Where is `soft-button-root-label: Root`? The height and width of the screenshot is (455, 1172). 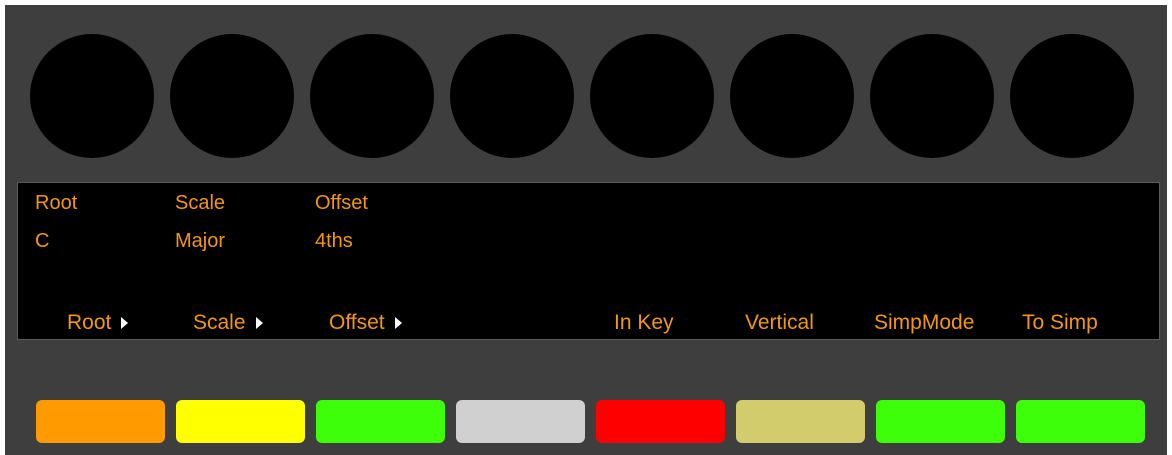 soft-button-root-label: Root is located at coordinates (89, 322).